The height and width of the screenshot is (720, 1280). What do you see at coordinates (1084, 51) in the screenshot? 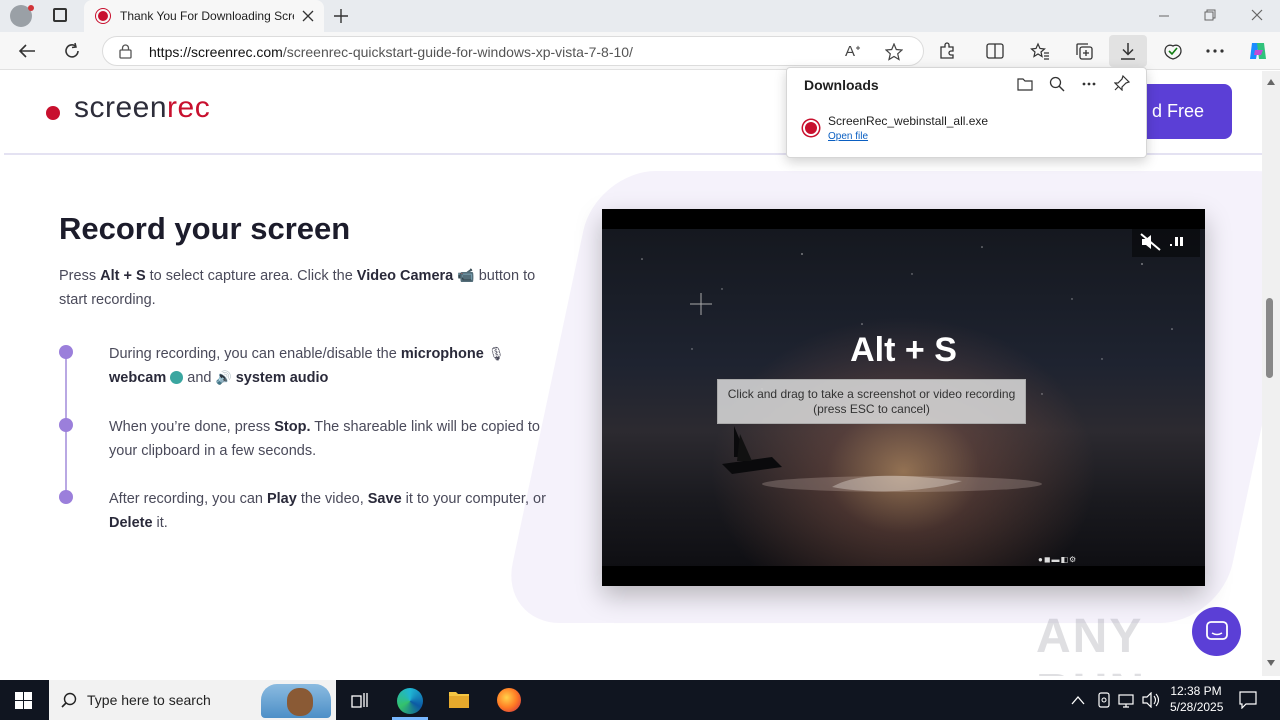
I see `collections-icon` at bounding box center [1084, 51].